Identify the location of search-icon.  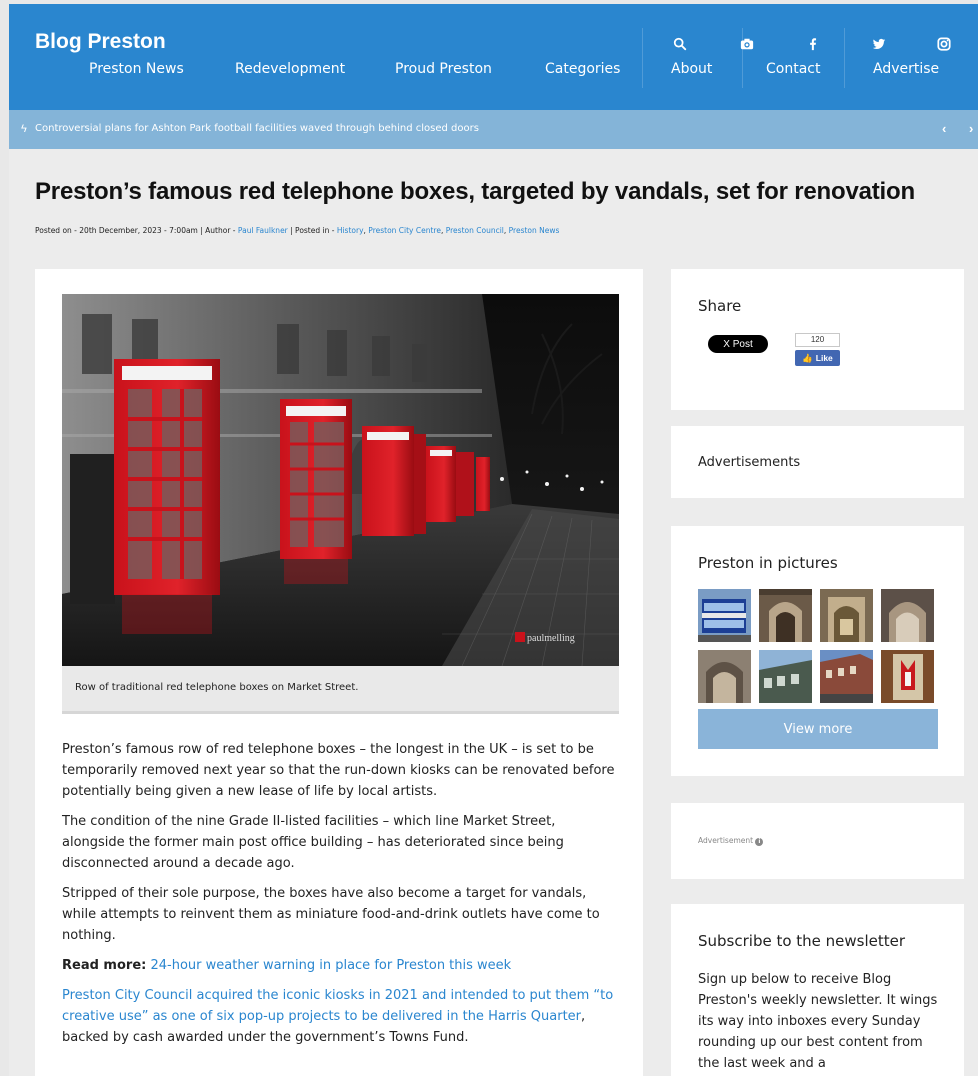
(680, 44).